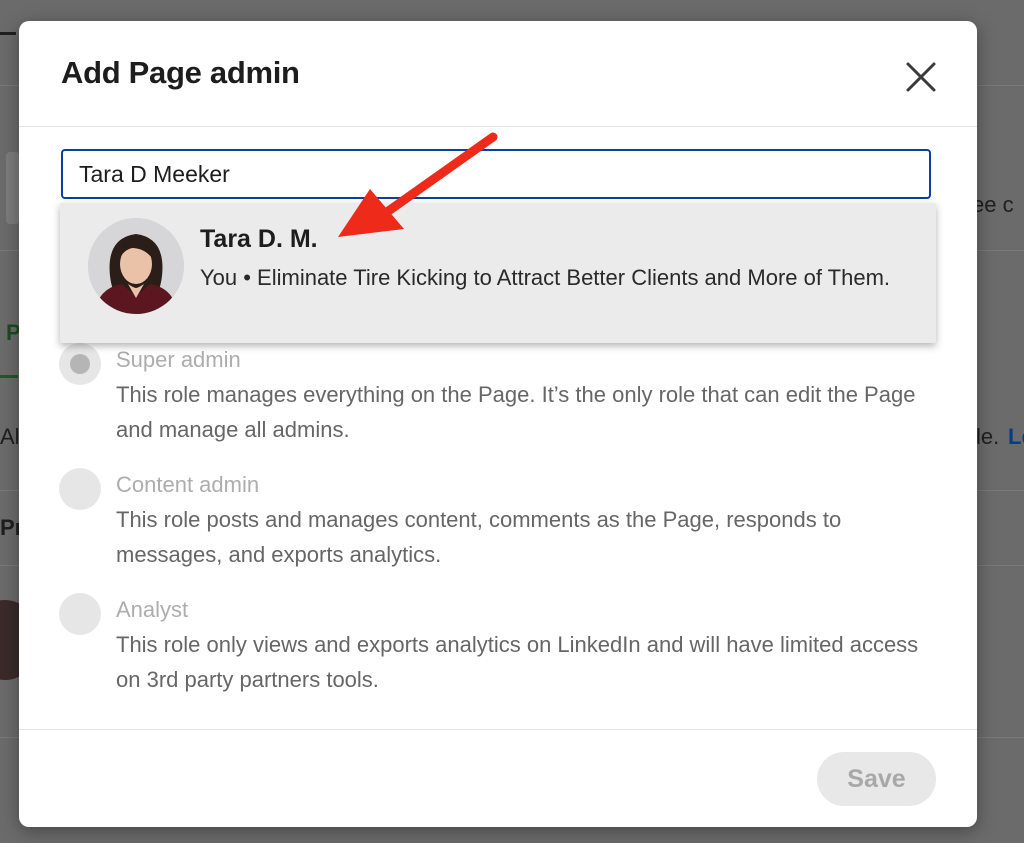 This screenshot has height=843, width=1024. What do you see at coordinates (188, 484) in the screenshot?
I see `role-label: Content admin` at bounding box center [188, 484].